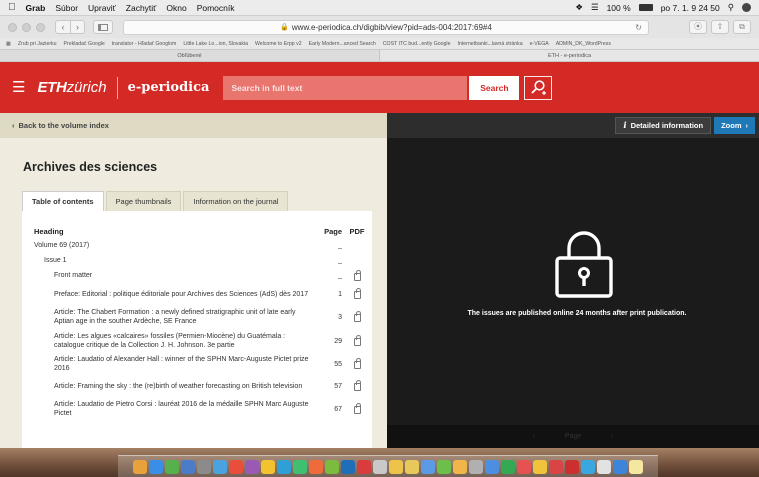 The width and height of the screenshot is (759, 477). What do you see at coordinates (182, 260) in the screenshot?
I see `toc-row-title: Issue 1` at bounding box center [182, 260].